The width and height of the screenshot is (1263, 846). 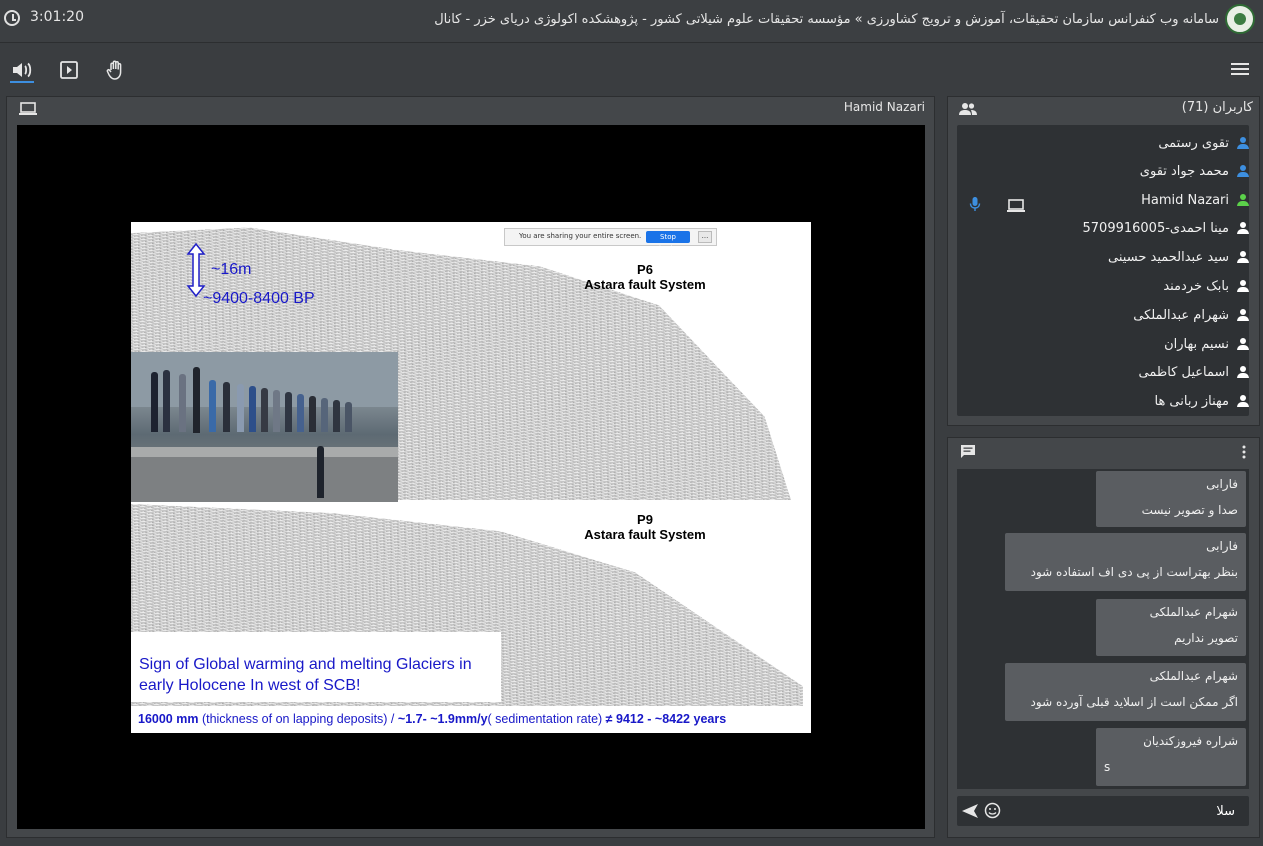 I want to click on p9-code: P9, so click(x=645, y=519).